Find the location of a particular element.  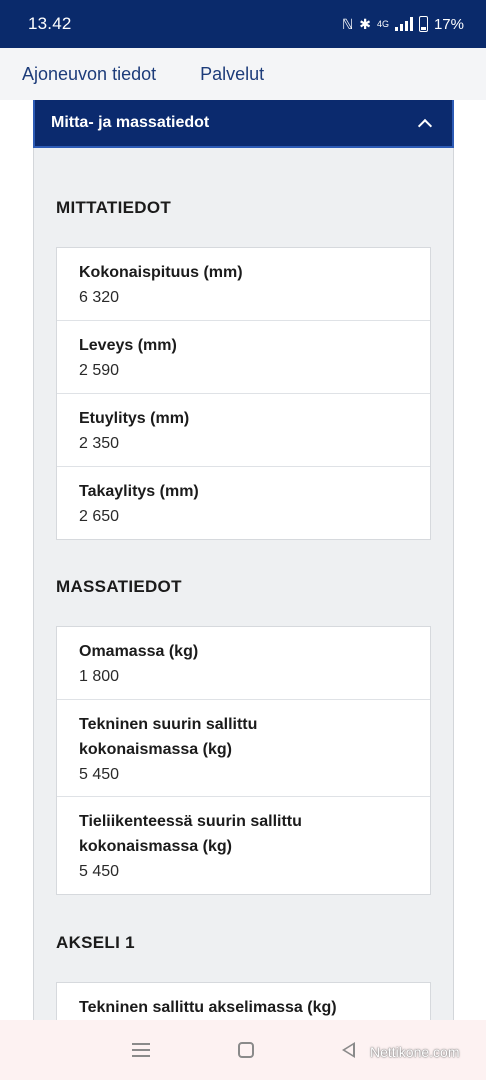

row-value: 2 350 is located at coordinates (99, 443).